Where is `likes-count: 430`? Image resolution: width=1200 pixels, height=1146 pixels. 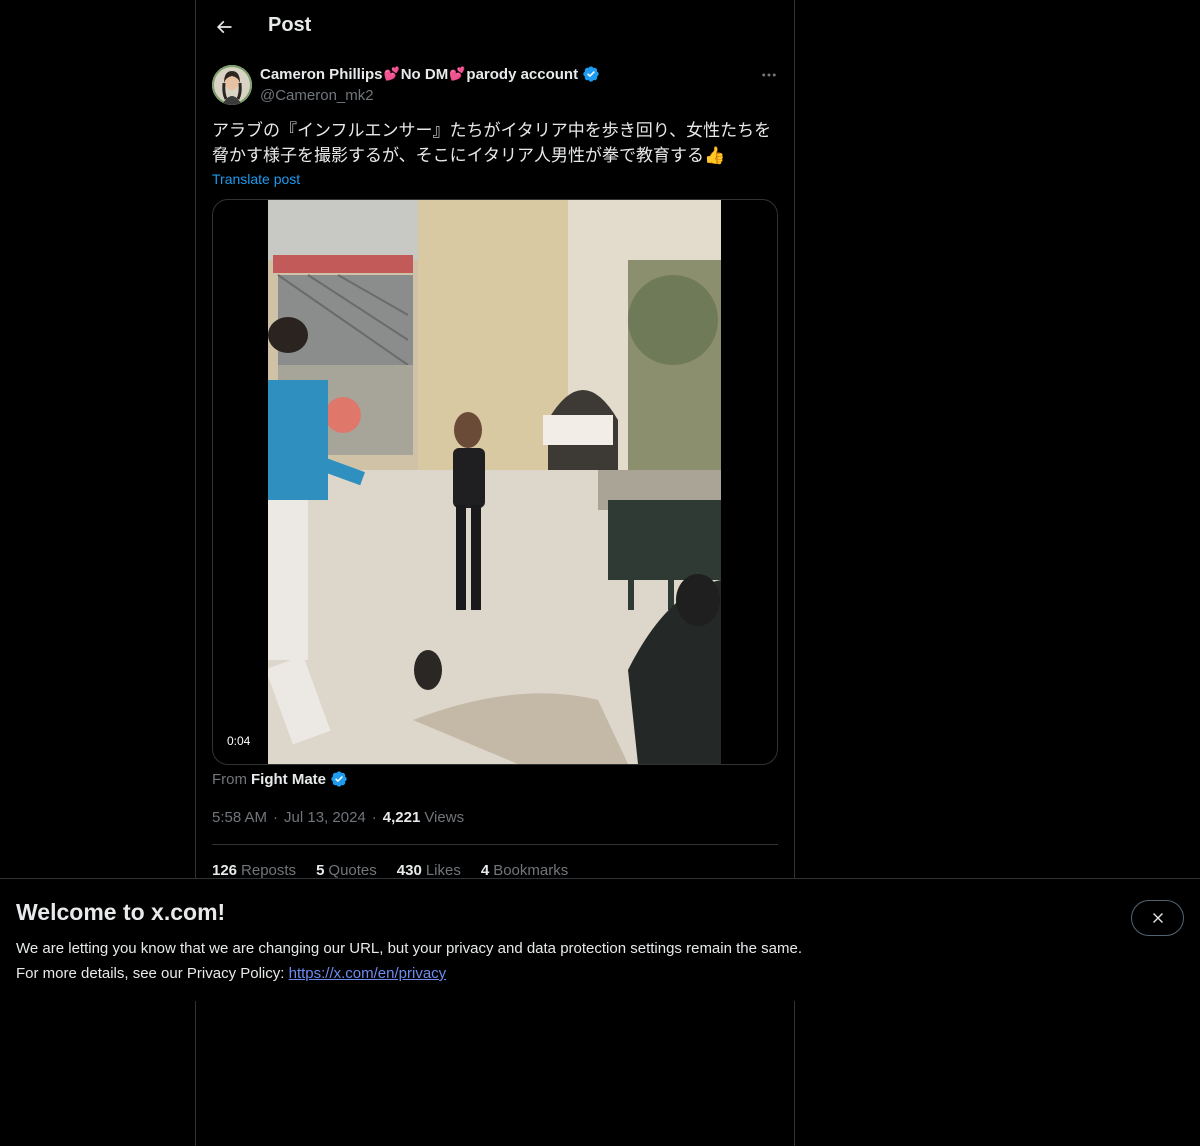
likes-count: 430 is located at coordinates (409, 870).